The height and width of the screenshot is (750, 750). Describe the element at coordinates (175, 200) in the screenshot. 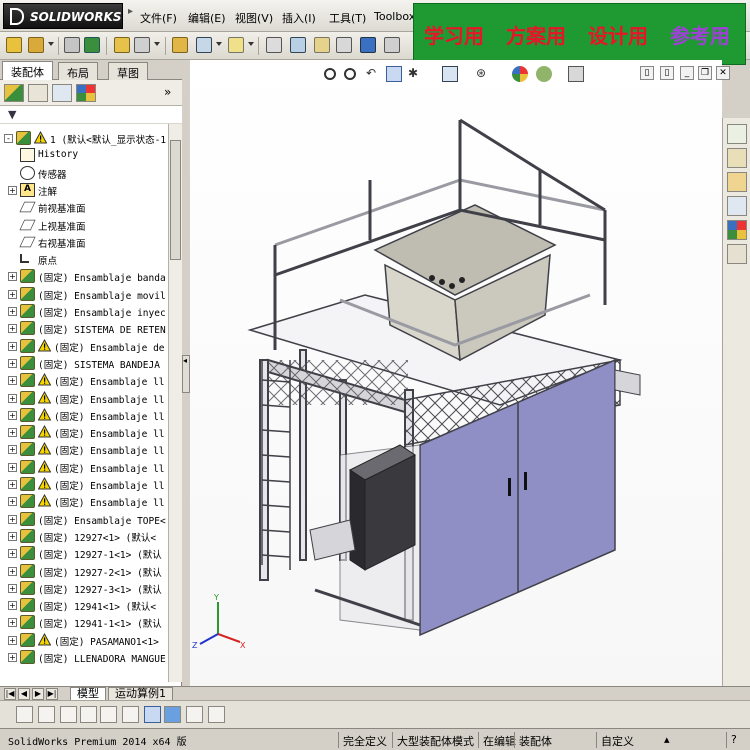

I see `scrollbar-thumb` at that location.